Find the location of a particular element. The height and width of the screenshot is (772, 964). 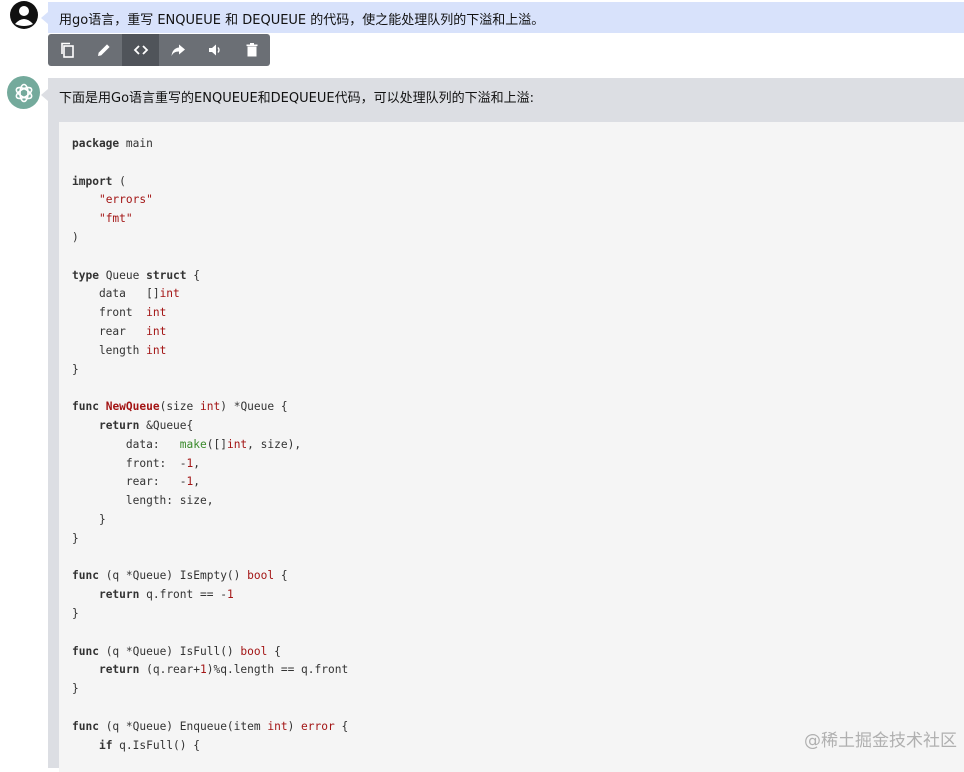

code-icon is located at coordinates (140, 50).